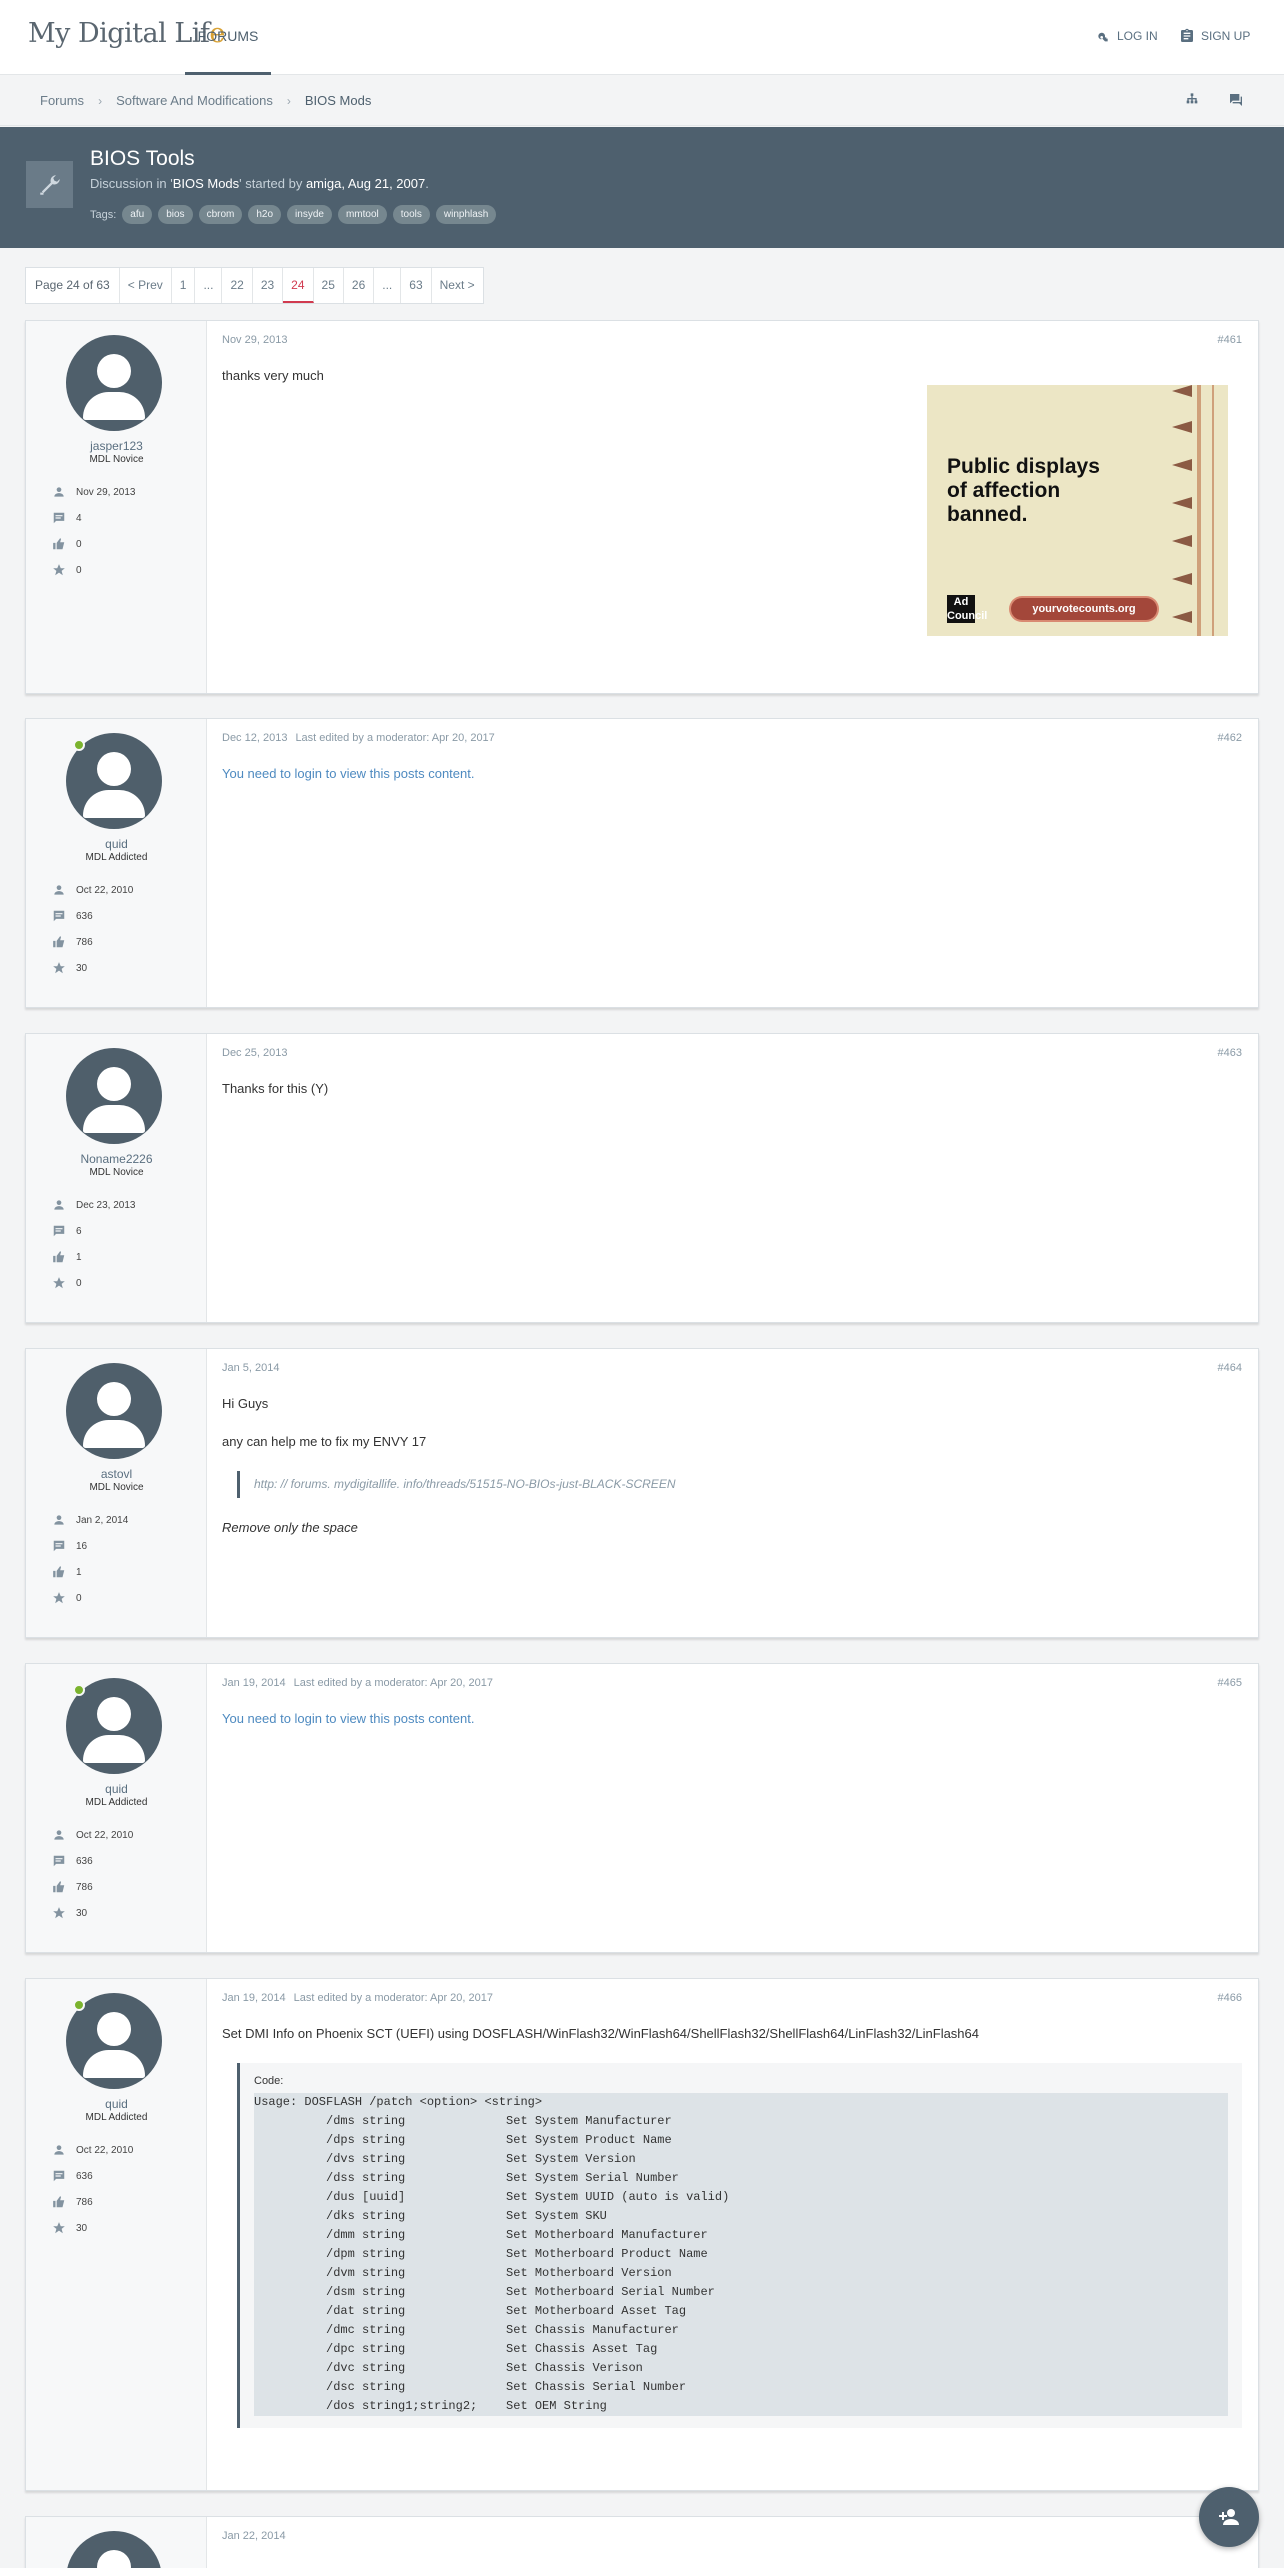  What do you see at coordinates (329, 285) in the screenshot?
I see `page-link: 25` at bounding box center [329, 285].